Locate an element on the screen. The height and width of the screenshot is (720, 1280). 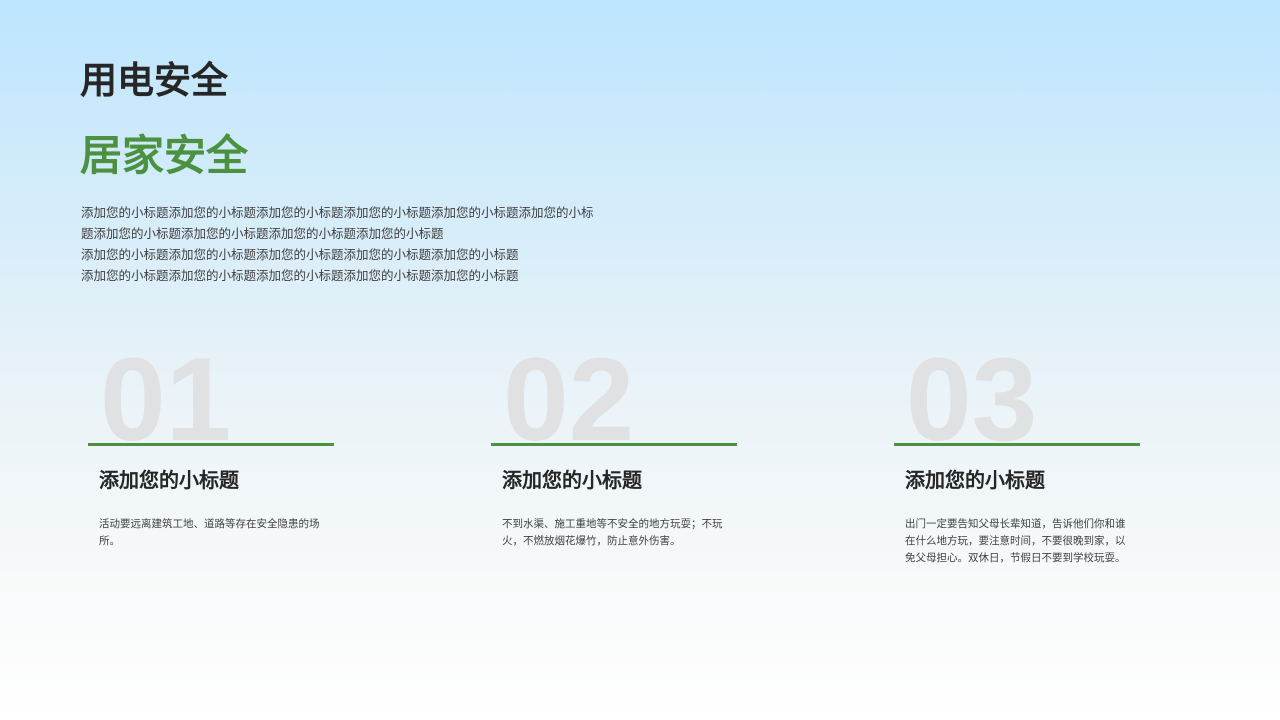
card-text: 活动要远离建筑工地、道路等存在安全隐患的场所。 is located at coordinates (209, 532).